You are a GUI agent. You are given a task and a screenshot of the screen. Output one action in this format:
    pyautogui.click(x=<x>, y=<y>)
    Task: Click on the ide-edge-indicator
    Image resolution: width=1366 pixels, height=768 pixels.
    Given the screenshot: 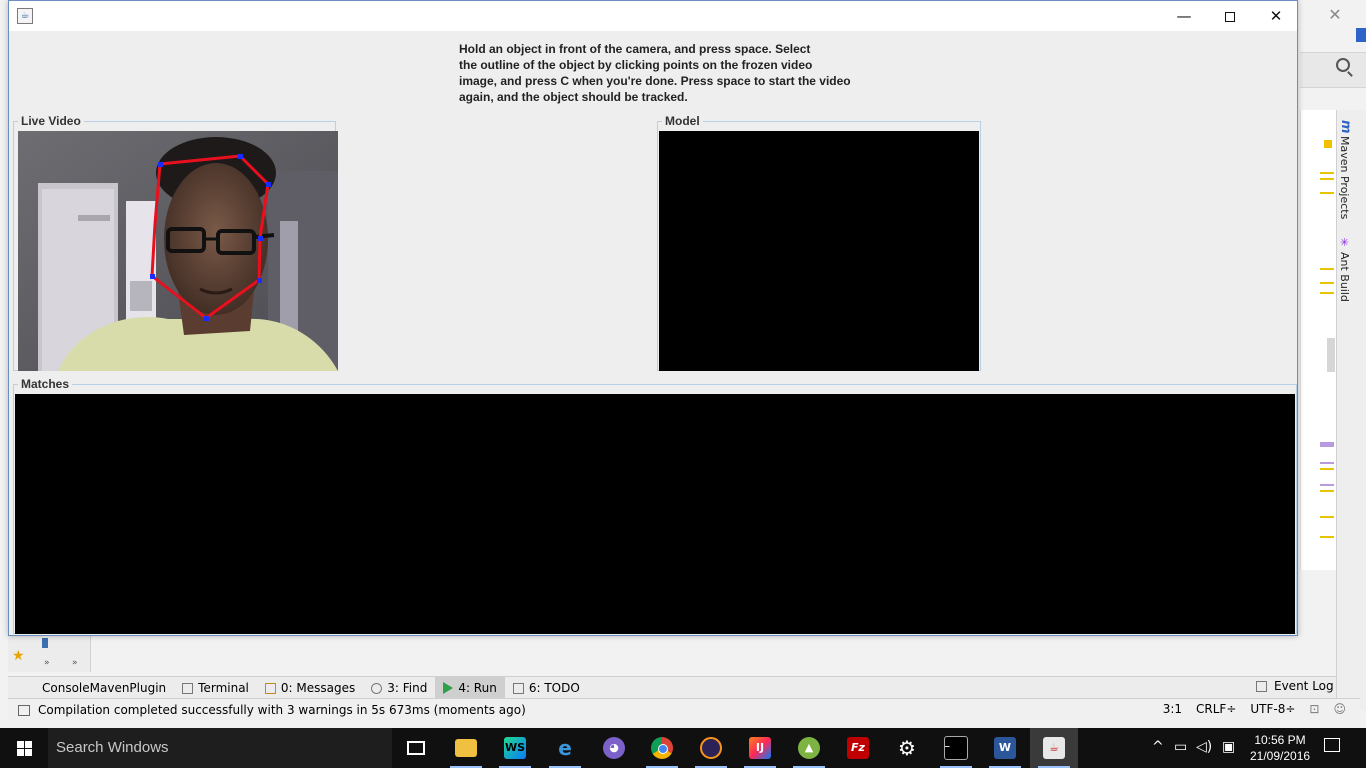 What is the action you would take?
    pyautogui.click(x=1361, y=35)
    